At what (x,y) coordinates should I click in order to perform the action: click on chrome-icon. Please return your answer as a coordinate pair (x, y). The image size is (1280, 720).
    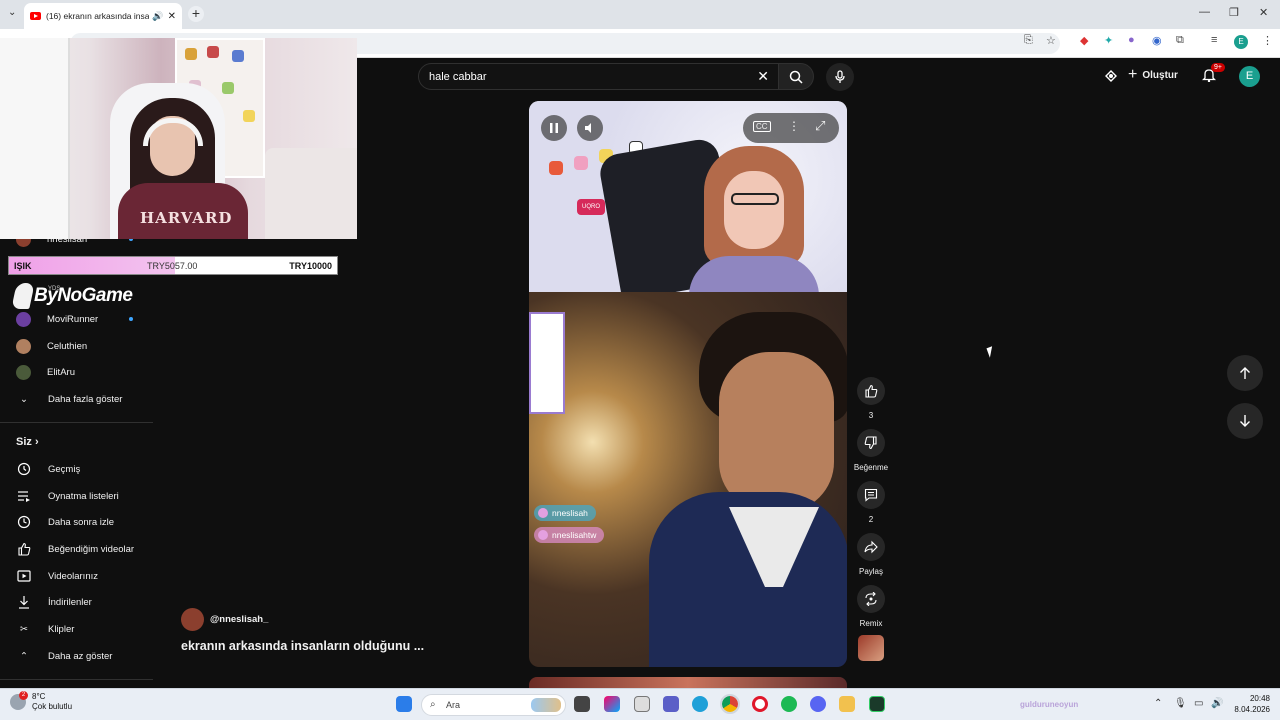
    Looking at the image, I should click on (730, 704).